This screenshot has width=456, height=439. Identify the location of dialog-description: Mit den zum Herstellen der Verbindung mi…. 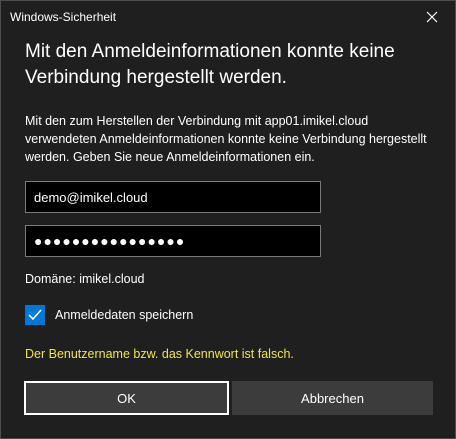
(226, 139).